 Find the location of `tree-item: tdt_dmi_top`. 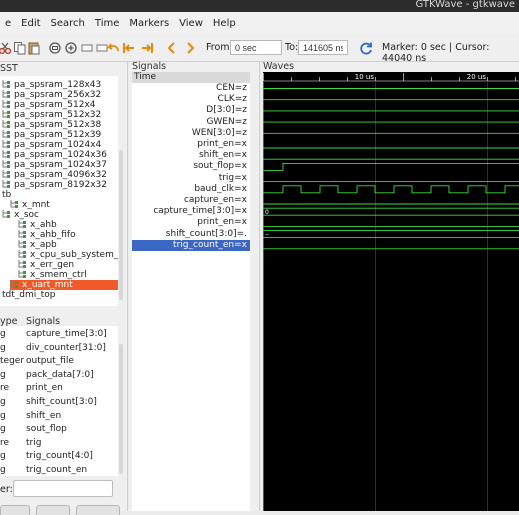

tree-item: tdt_dmi_top is located at coordinates (29, 295).